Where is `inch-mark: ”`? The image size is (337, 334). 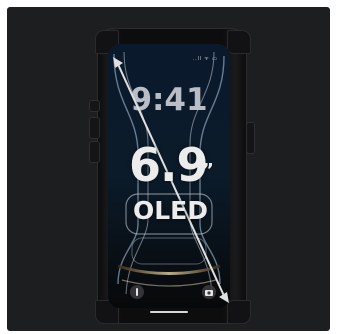
inch-mark: ” is located at coordinates (208, 170).